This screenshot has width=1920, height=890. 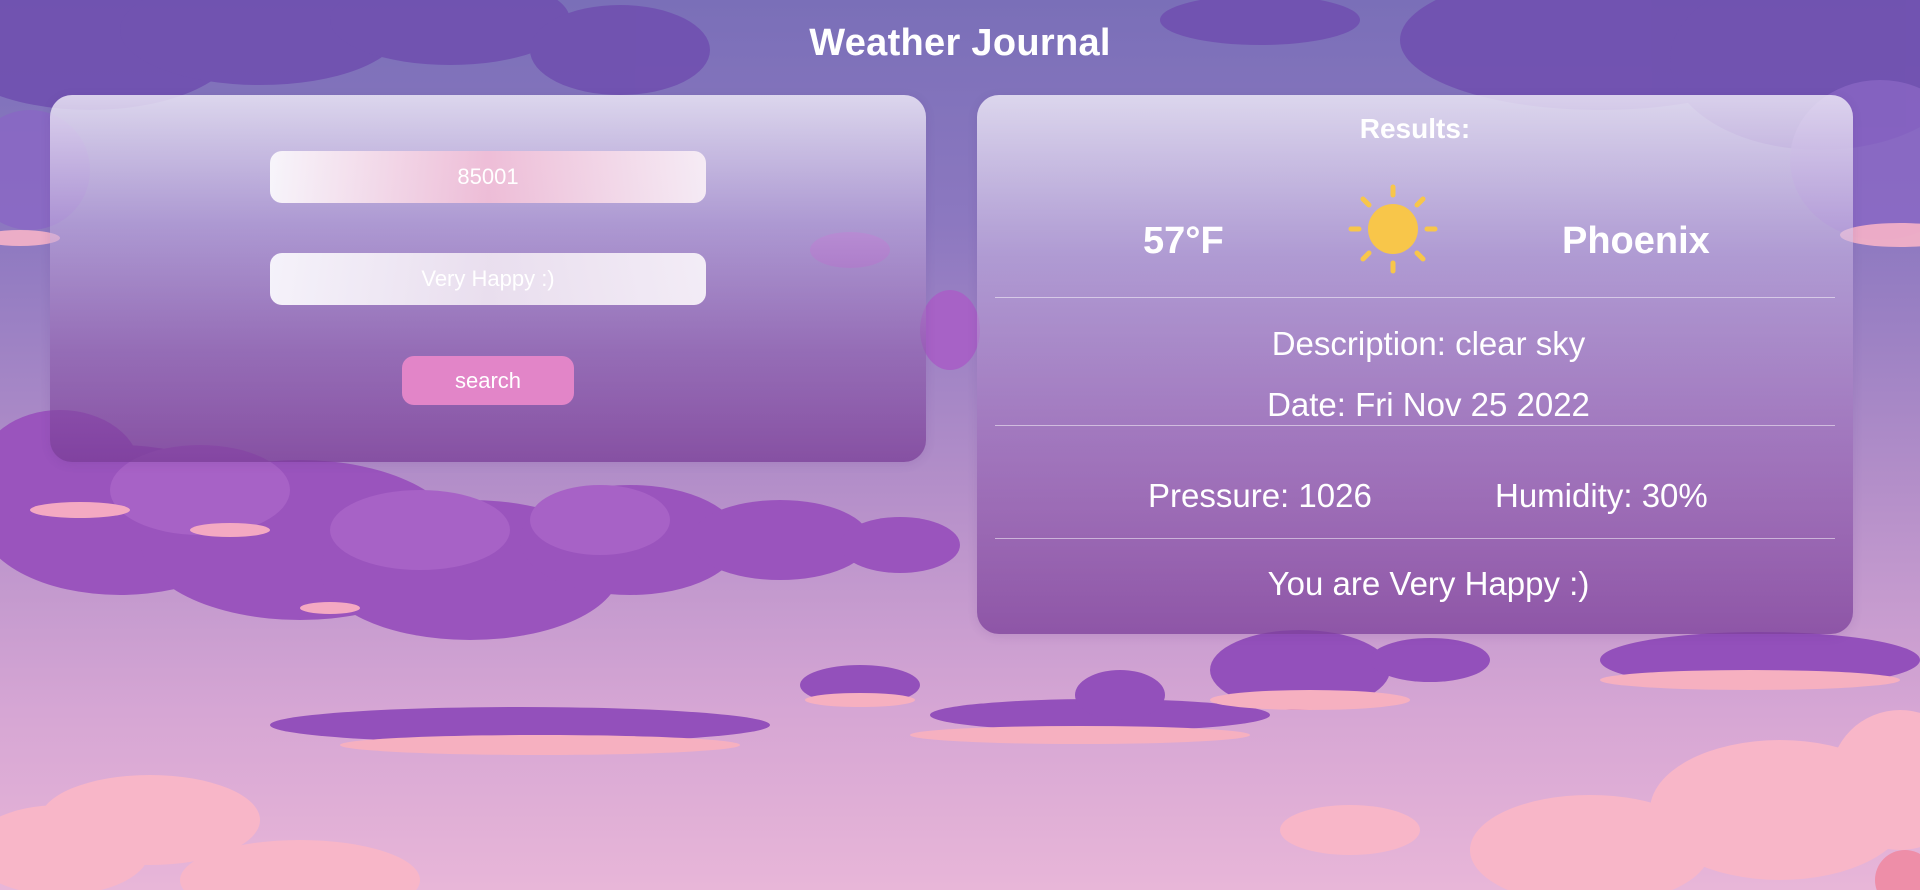 I want to click on search-button: search, so click(x=488, y=380).